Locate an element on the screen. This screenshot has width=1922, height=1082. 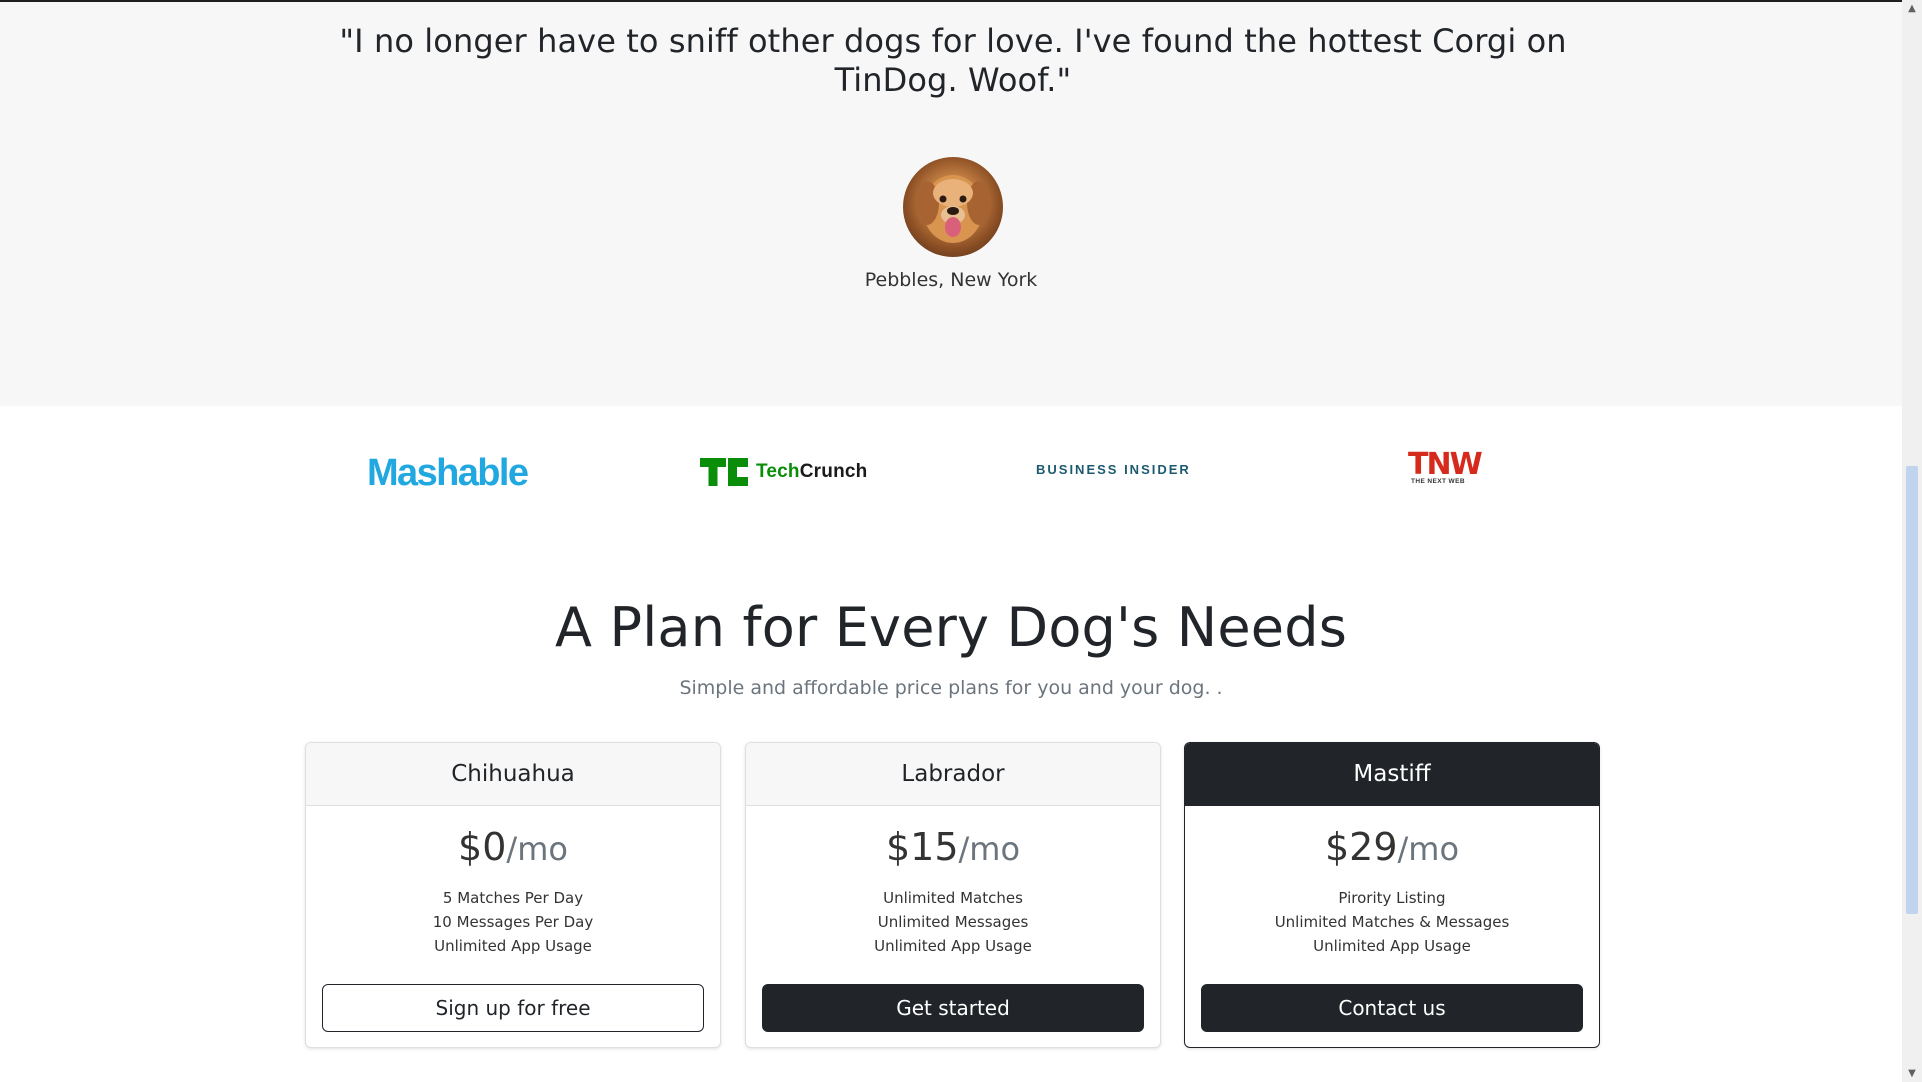
mashable-logo: Mashable is located at coordinates (448, 473).